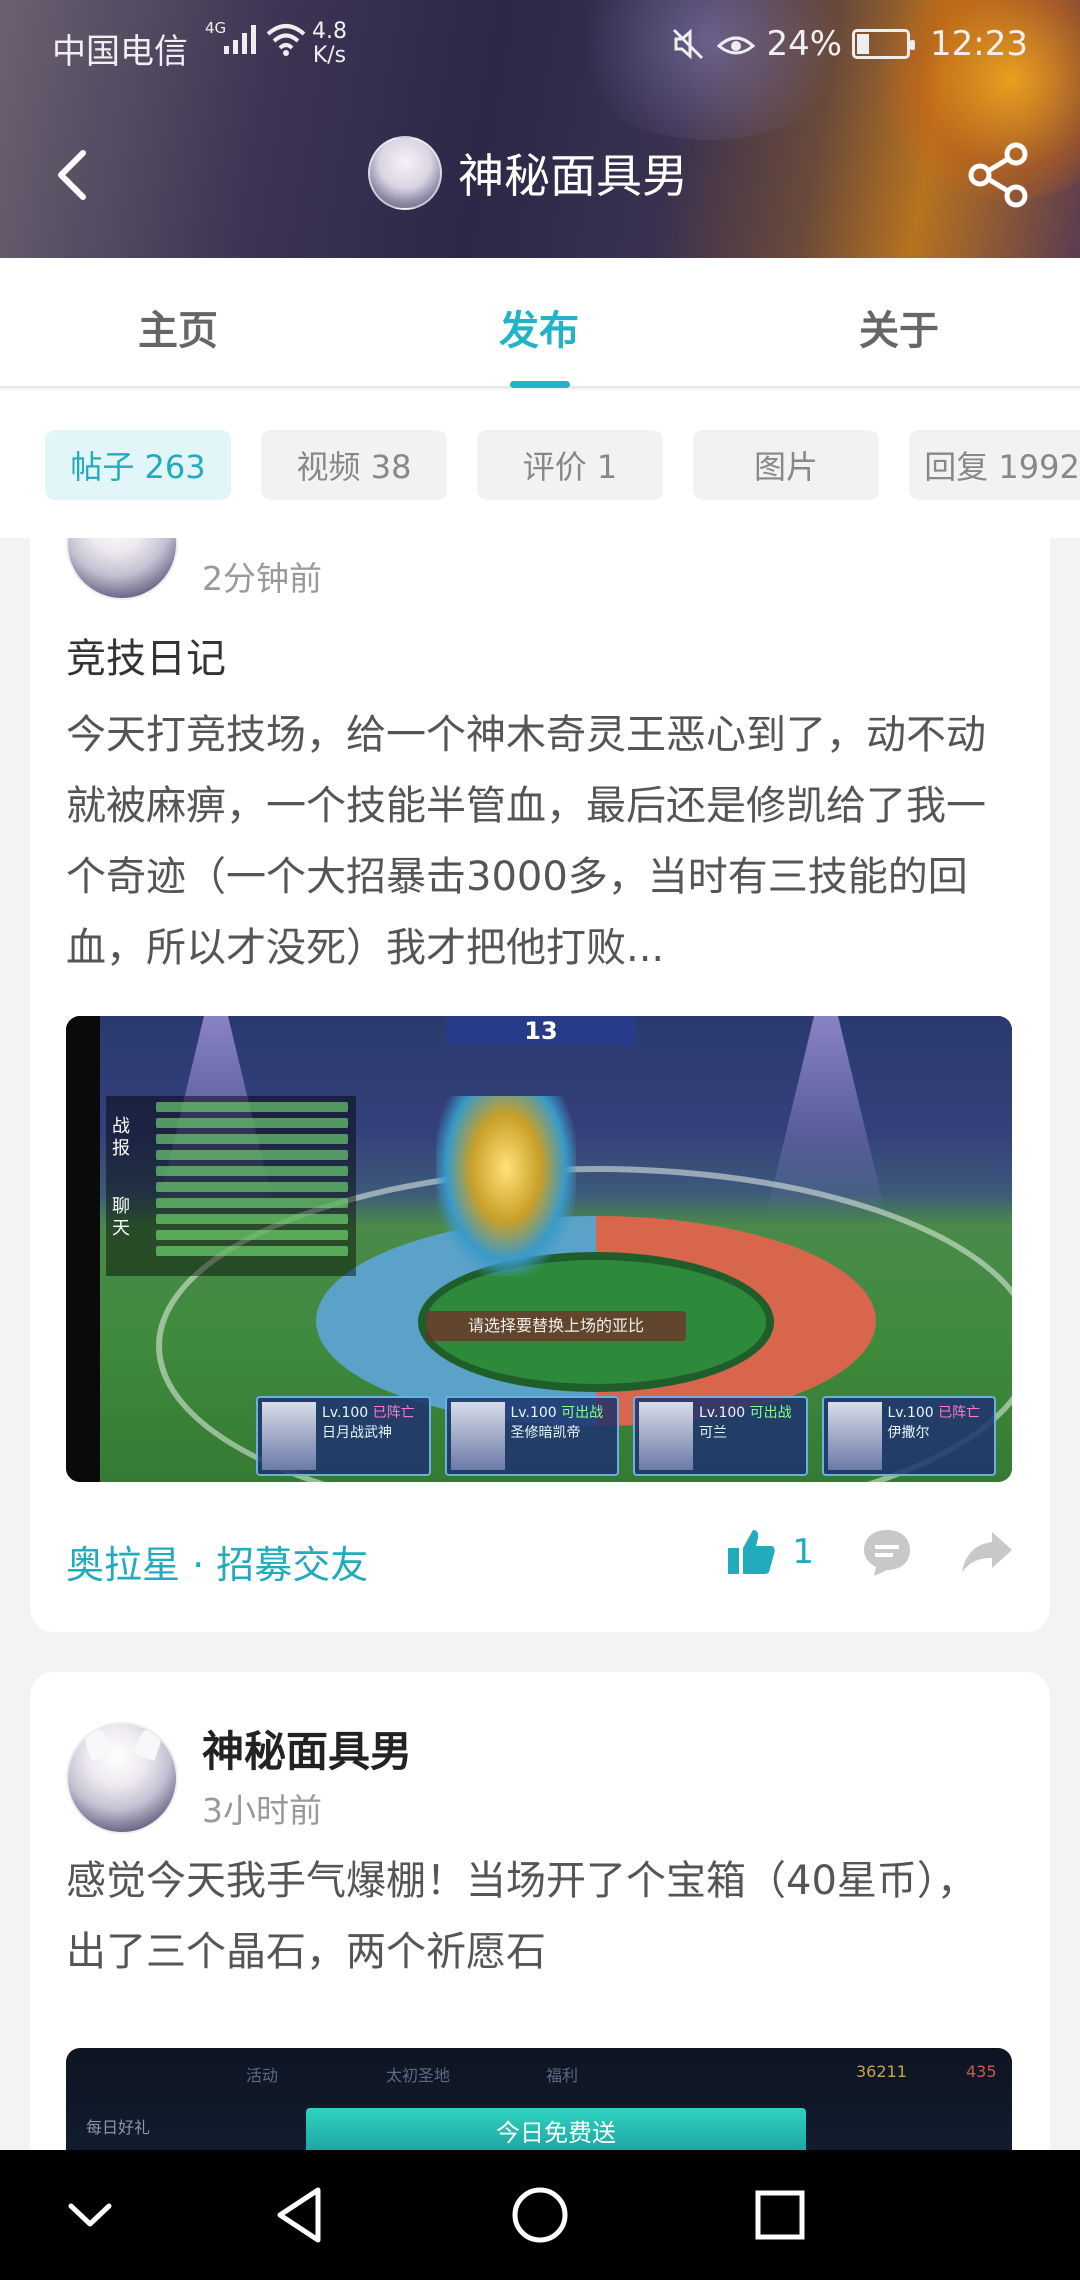 Image resolution: width=1080 pixels, height=2280 pixels. Describe the element at coordinates (286, 40) in the screenshot. I see `wifi-icon` at that location.